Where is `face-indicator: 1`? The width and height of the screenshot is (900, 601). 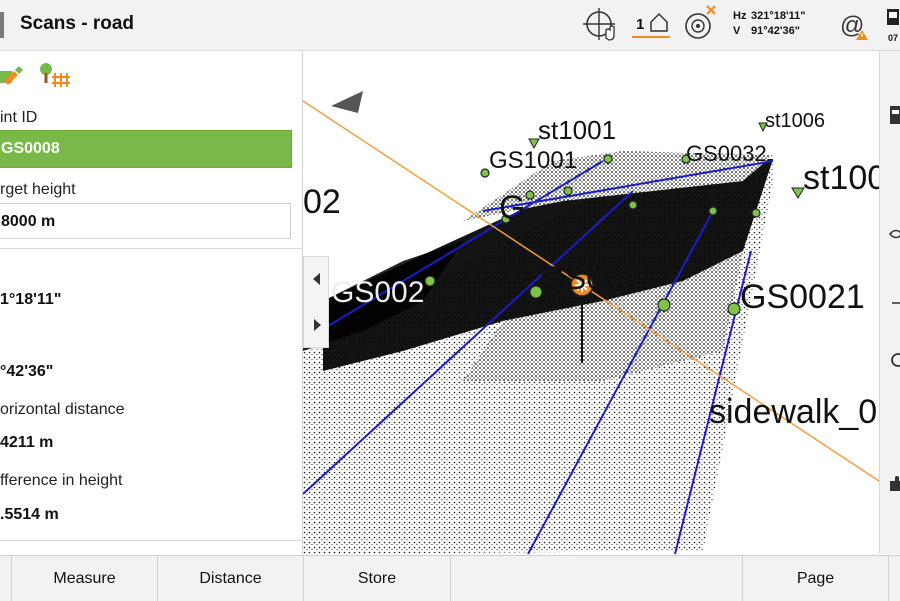 face-indicator: 1 is located at coordinates (640, 24).